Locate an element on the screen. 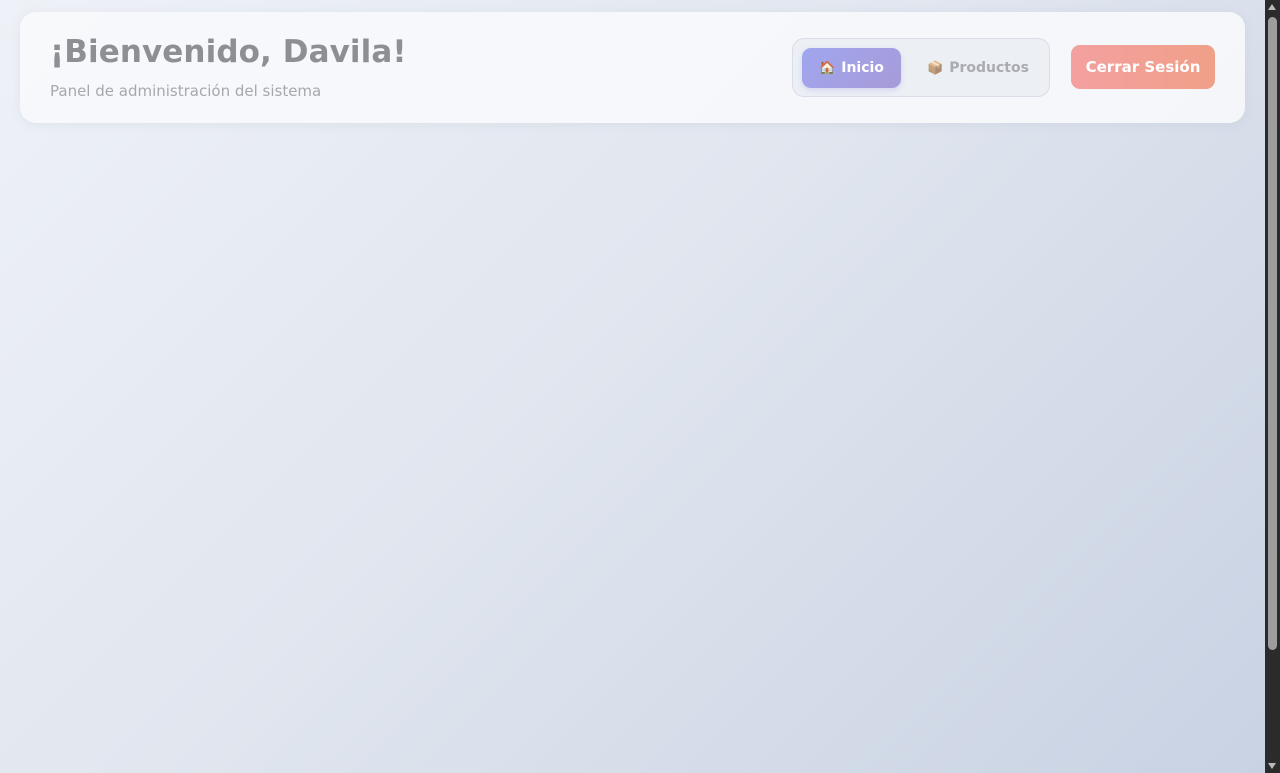 The width and height of the screenshot is (1280, 773). package-icon: 📦 is located at coordinates (935, 68).